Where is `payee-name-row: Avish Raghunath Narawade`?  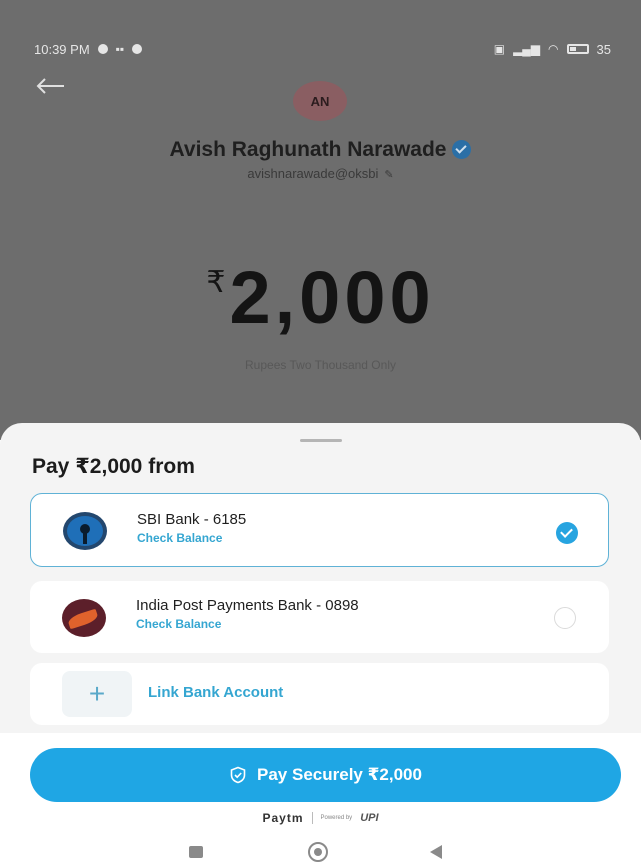
payee-name-row: Avish Raghunath Narawade is located at coordinates (320, 150).